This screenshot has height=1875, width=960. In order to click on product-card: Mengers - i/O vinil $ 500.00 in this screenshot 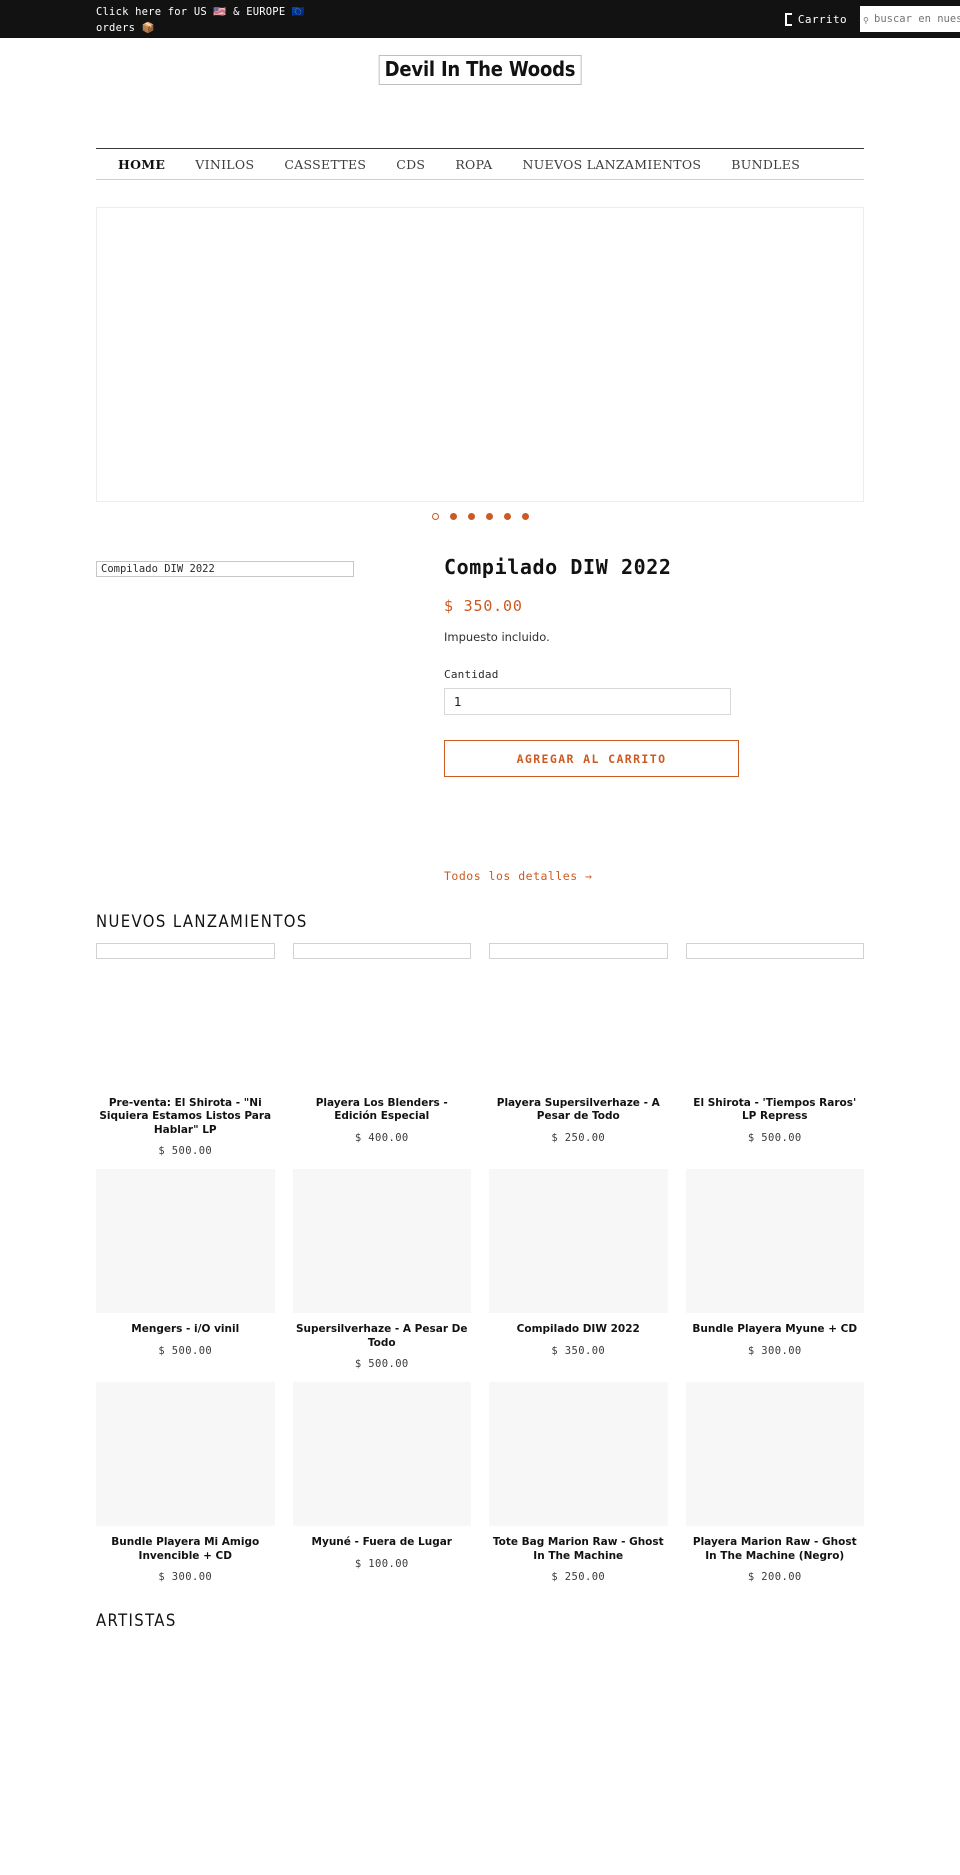, I will do `click(185, 1269)`.